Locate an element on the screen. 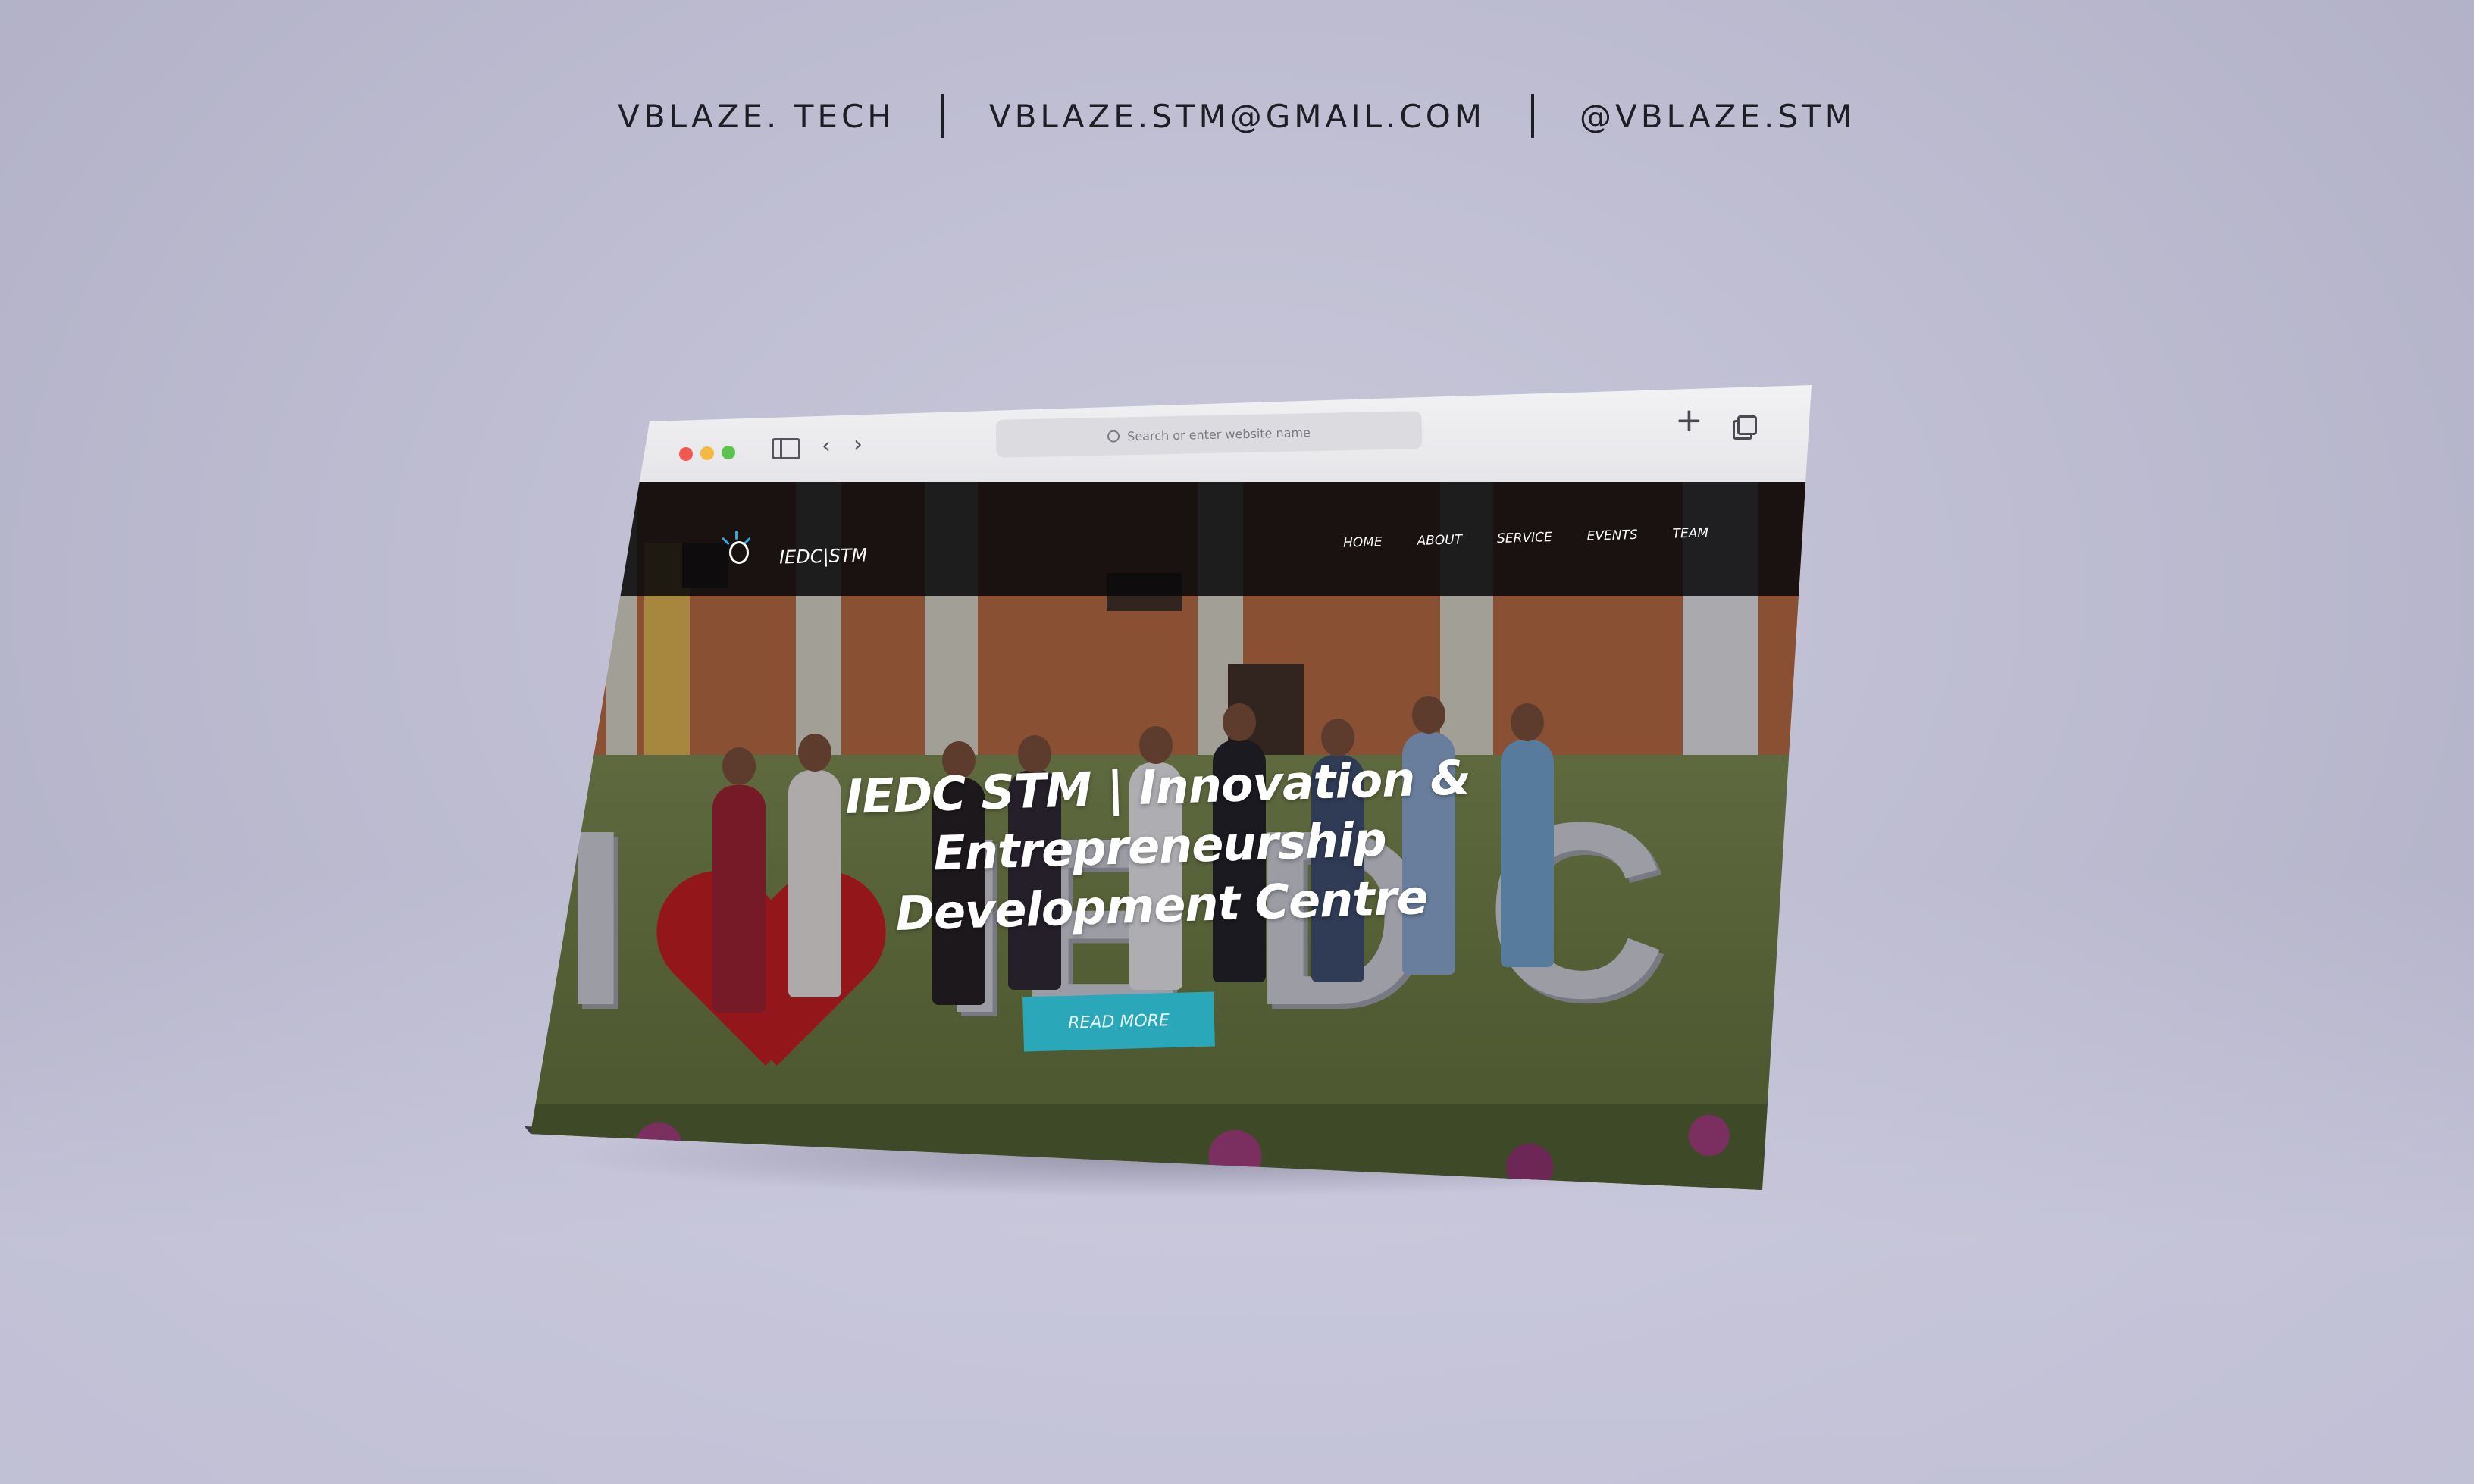 The image size is (2474, 1484). chevron-right-icon: › is located at coordinates (858, 445).